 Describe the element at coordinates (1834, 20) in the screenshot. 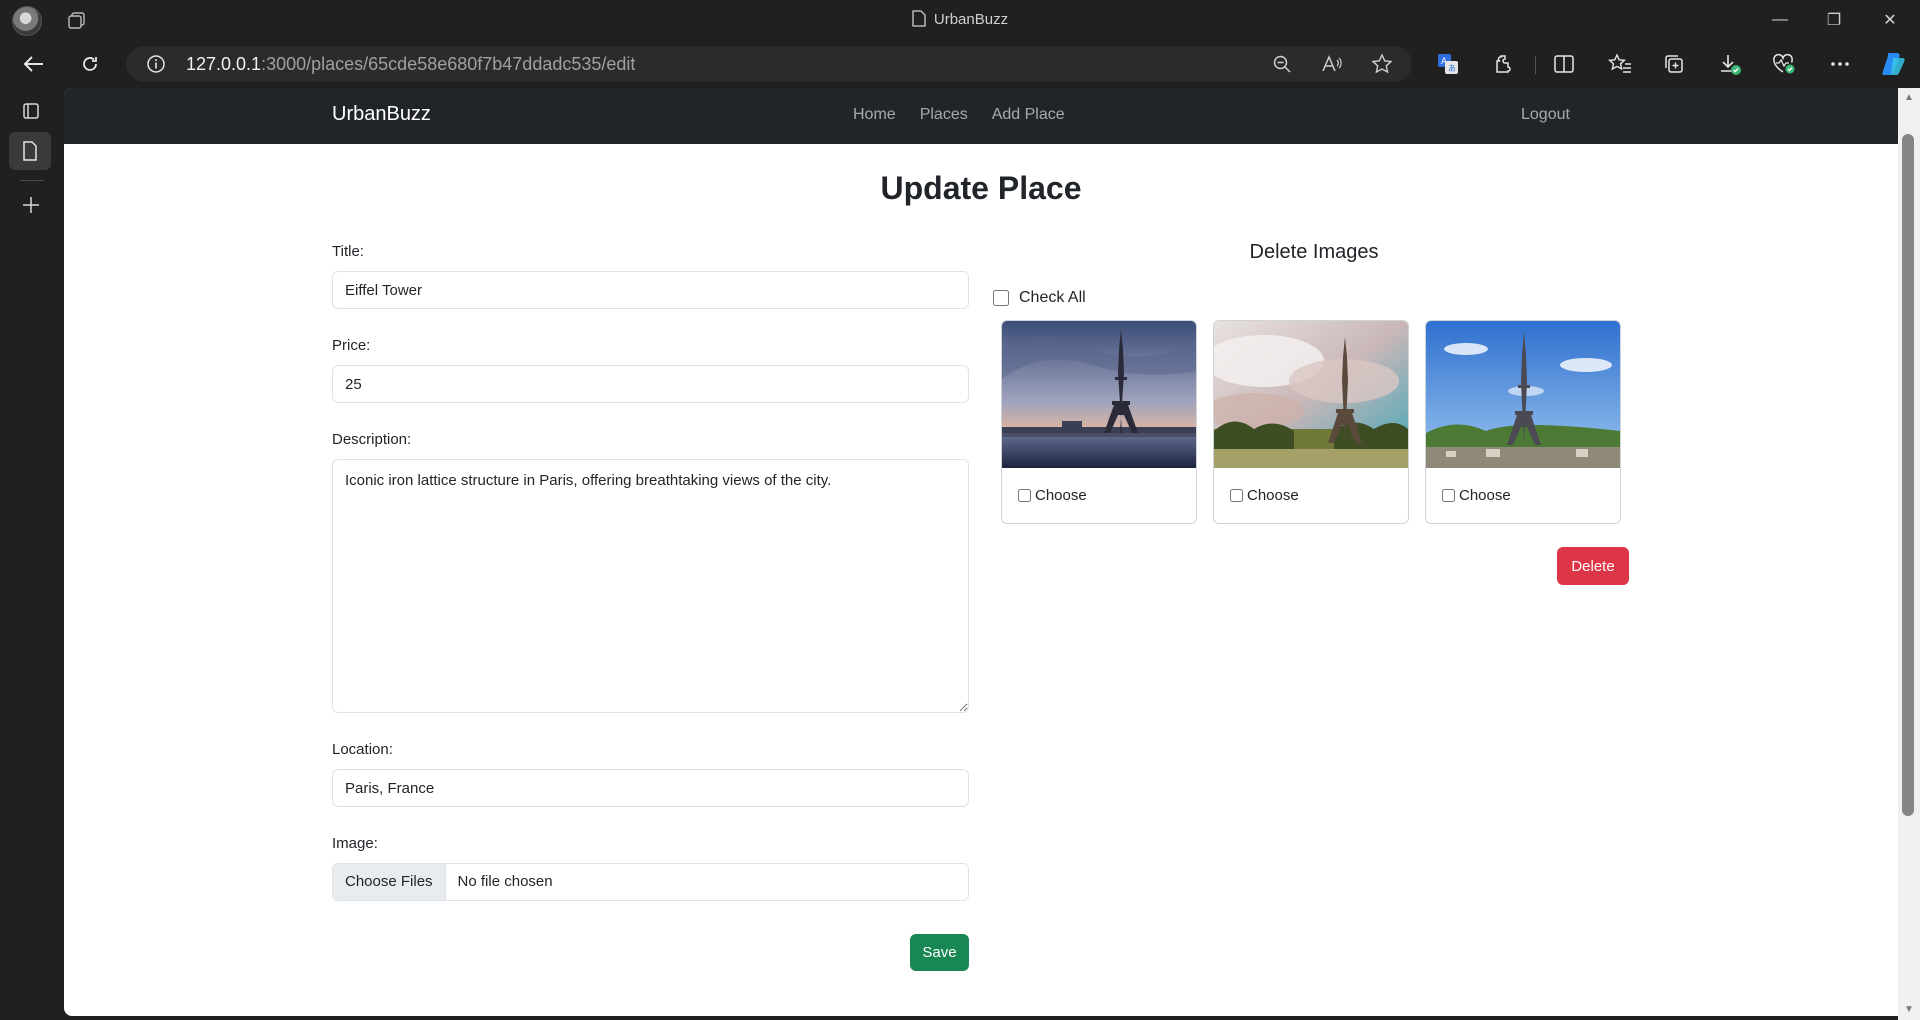

I see `restore-icon: ❐` at that location.